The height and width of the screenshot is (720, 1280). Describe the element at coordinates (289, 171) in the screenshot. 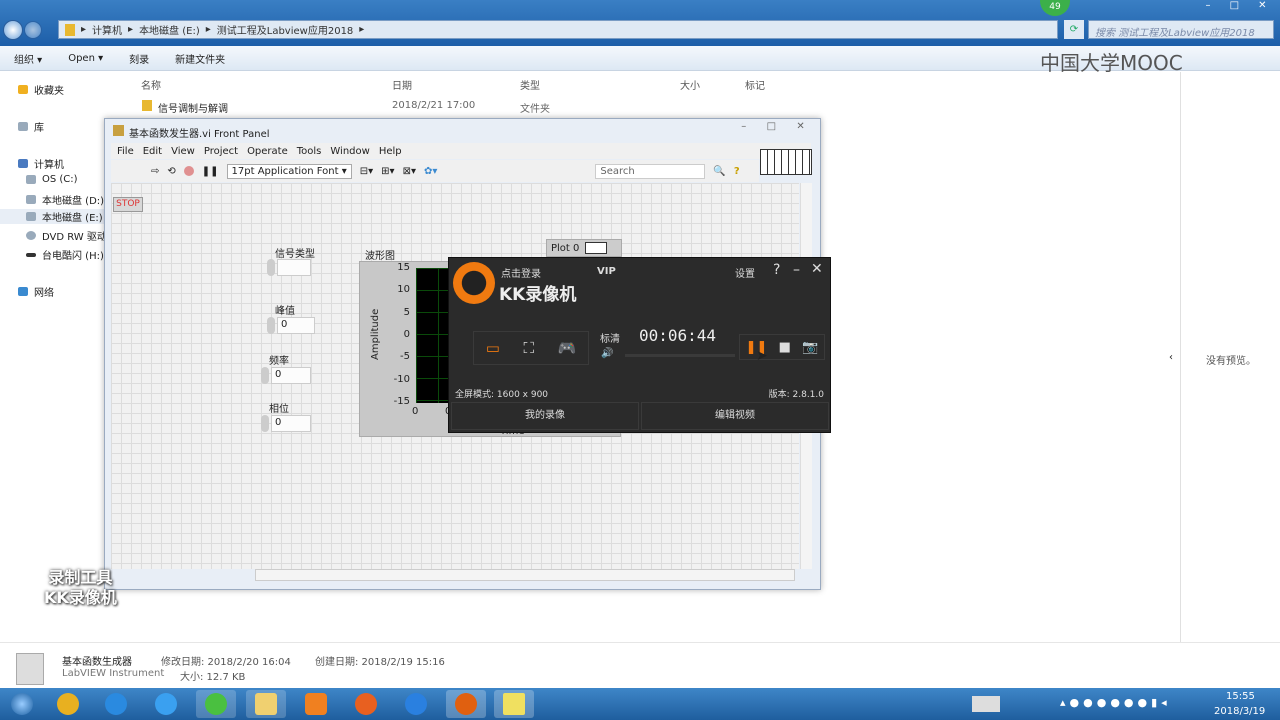

I see `font-select: 17pt Application Font ▾` at that location.